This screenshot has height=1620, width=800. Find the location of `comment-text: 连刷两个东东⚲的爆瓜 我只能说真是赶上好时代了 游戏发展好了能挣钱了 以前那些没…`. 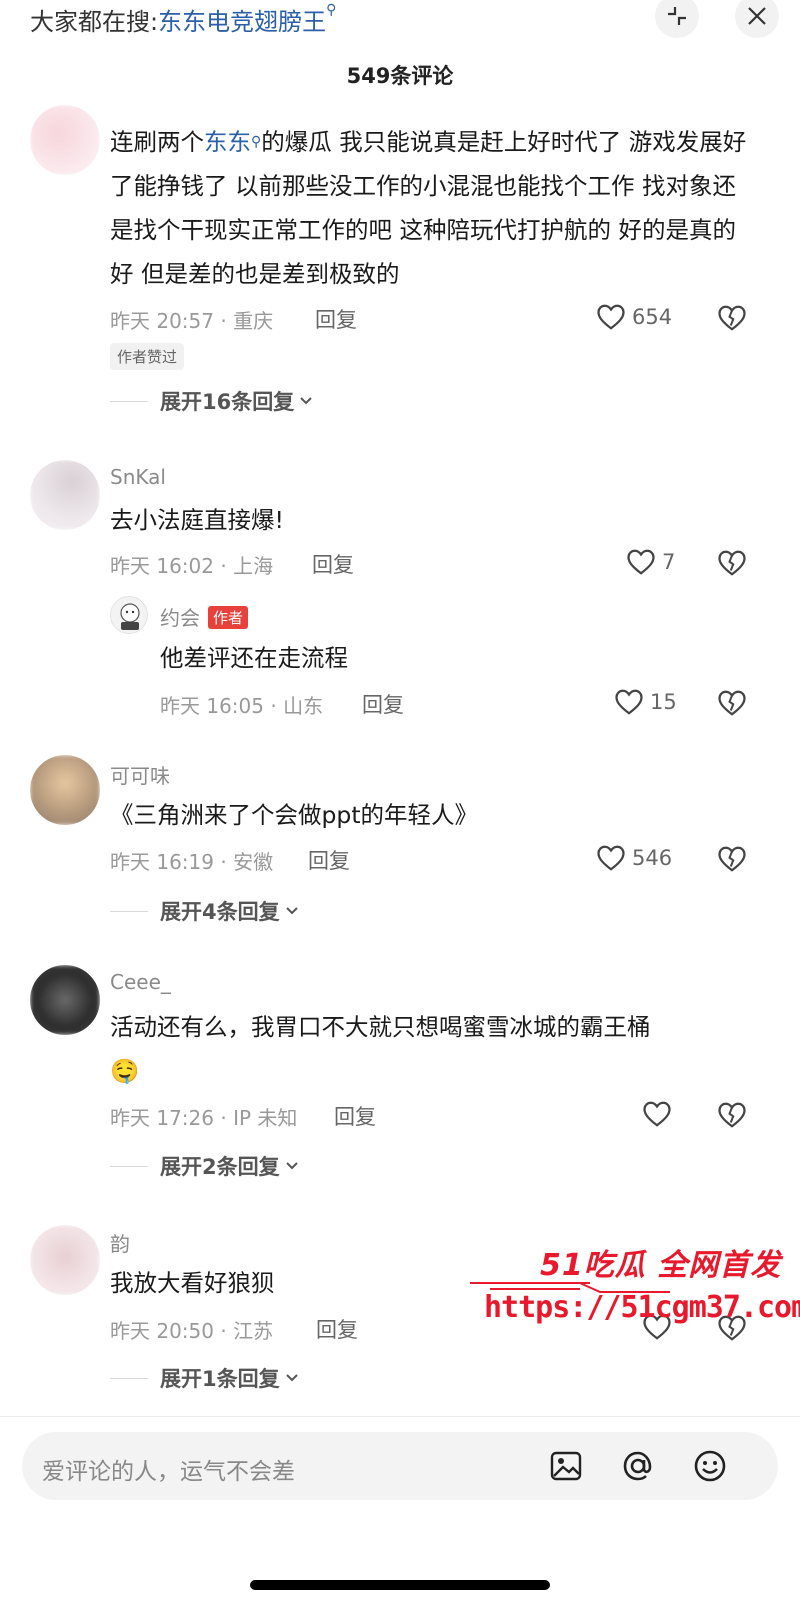

comment-text: 连刷两个东东⚲的爆瓜 我只能说真是赶上好时代了 游戏发展好了能挣钱了 以前那些没… is located at coordinates (428, 208).